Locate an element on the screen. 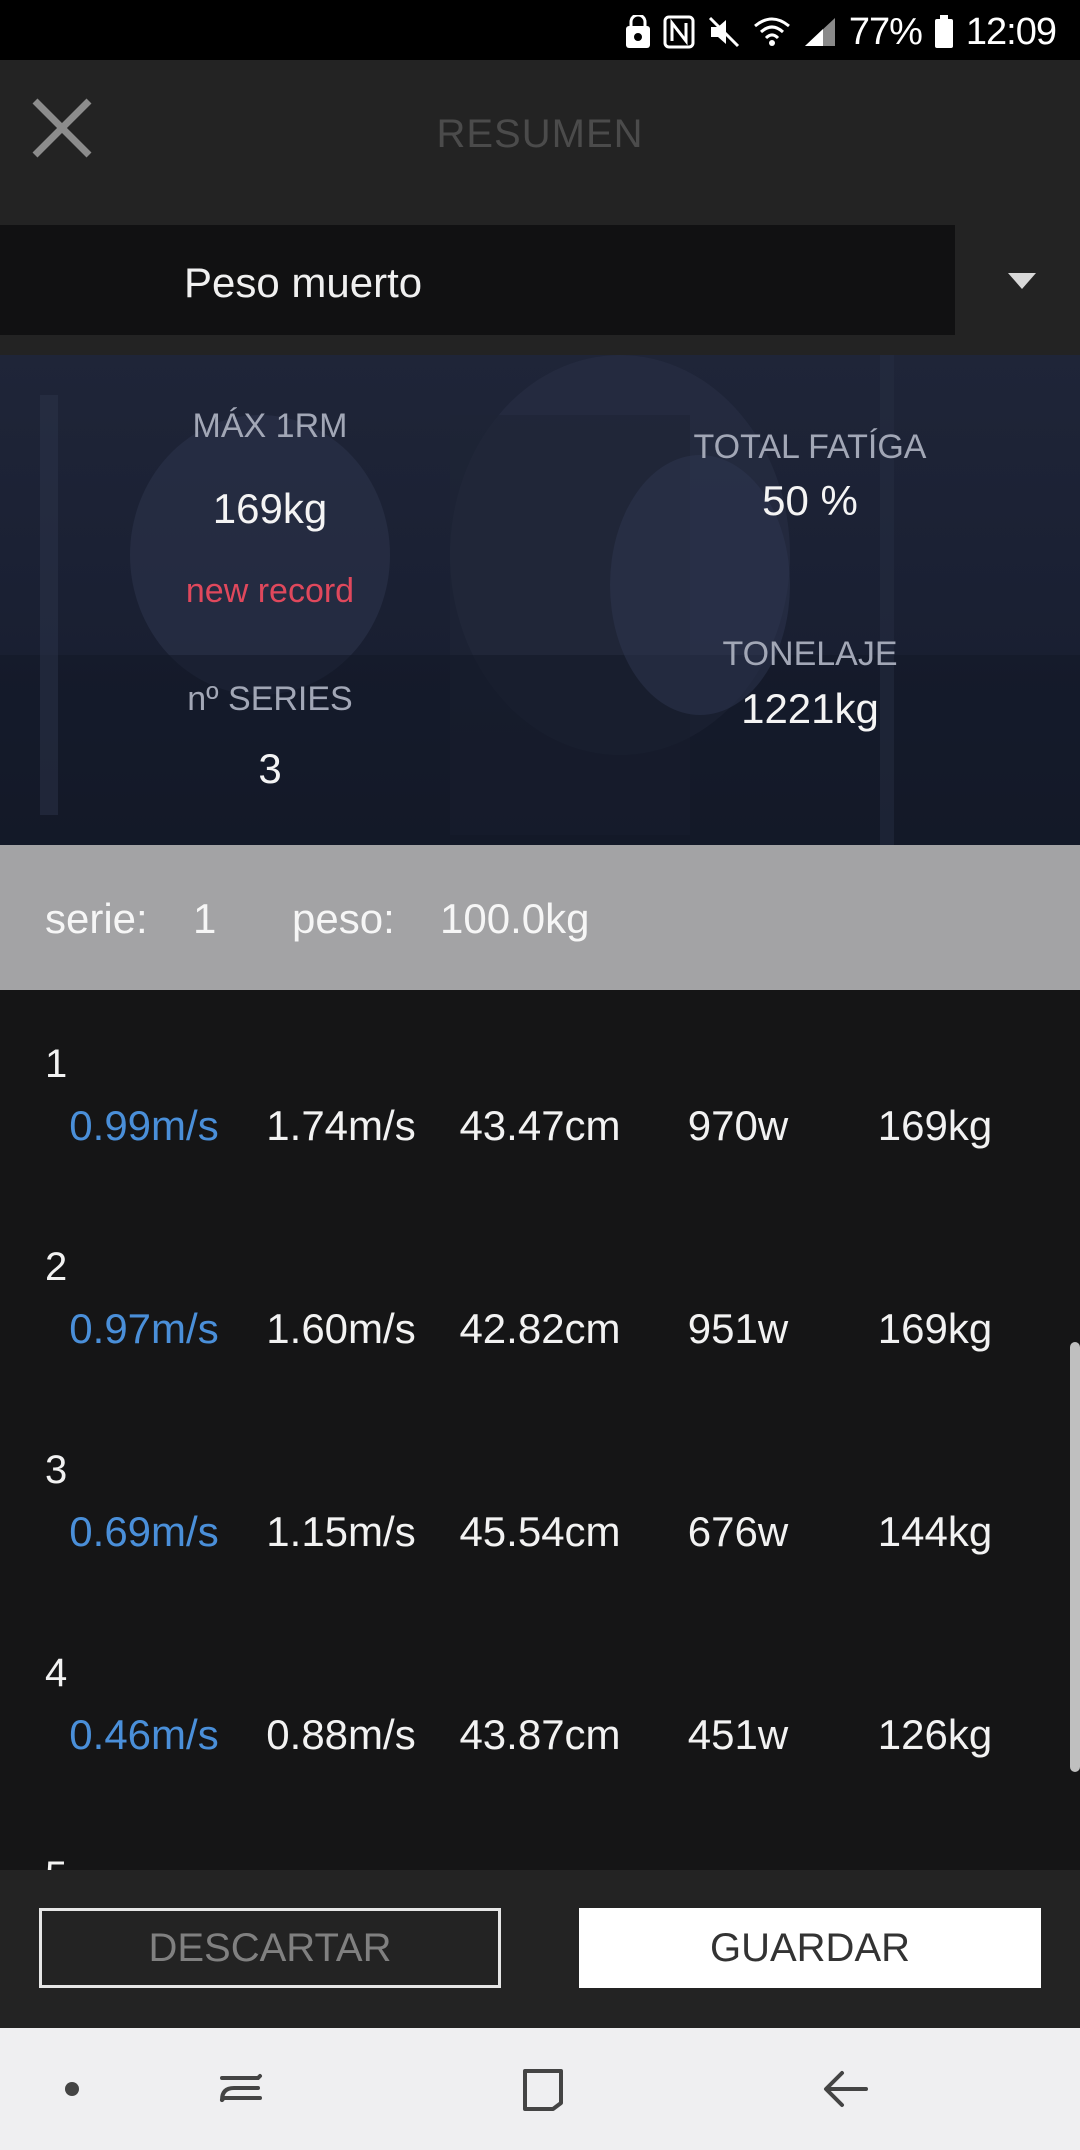  back-icon is located at coordinates (846, 2089).